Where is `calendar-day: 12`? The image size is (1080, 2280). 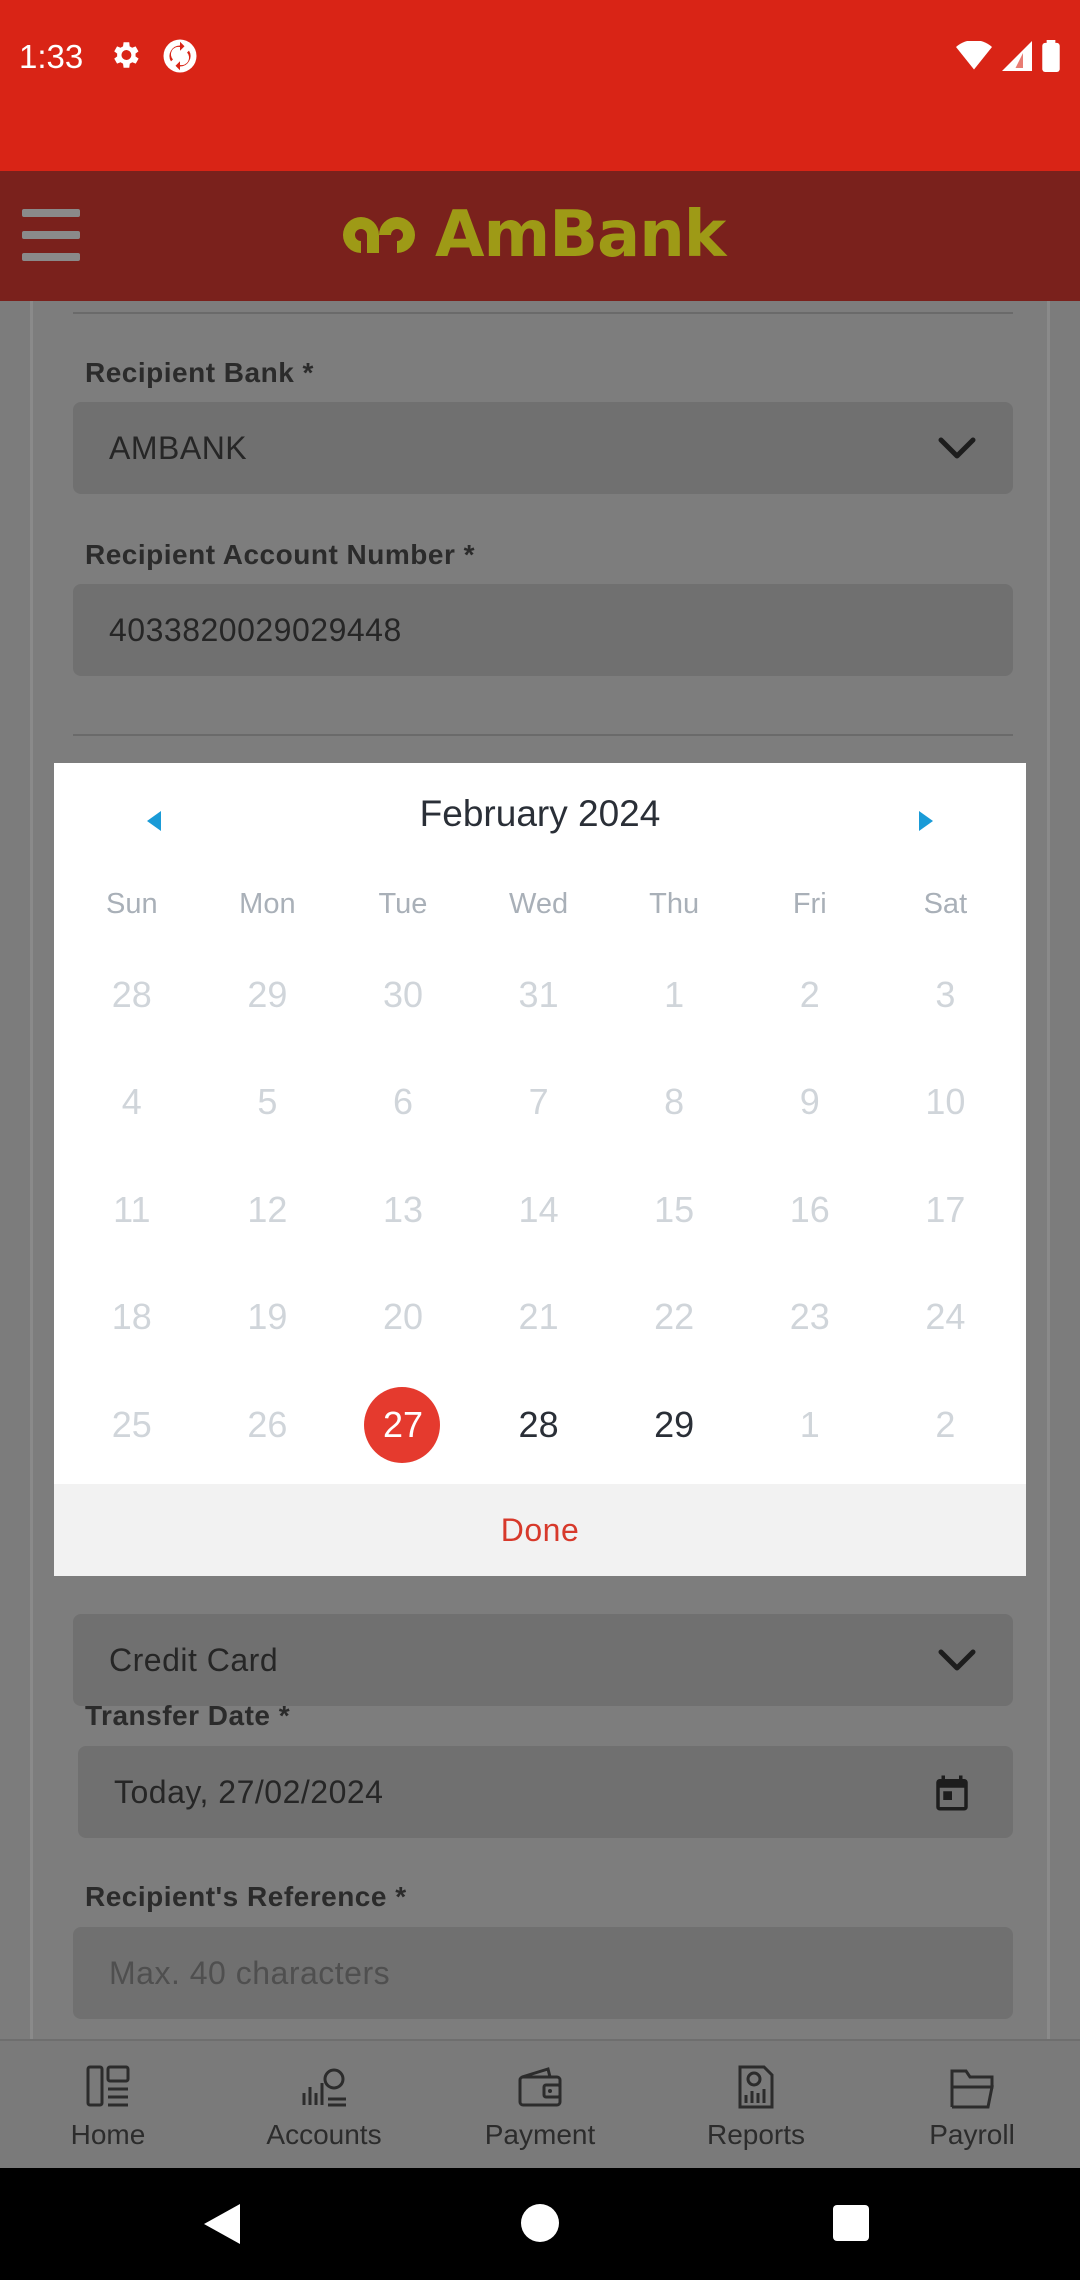
calendar-day: 12 is located at coordinates (267, 1209).